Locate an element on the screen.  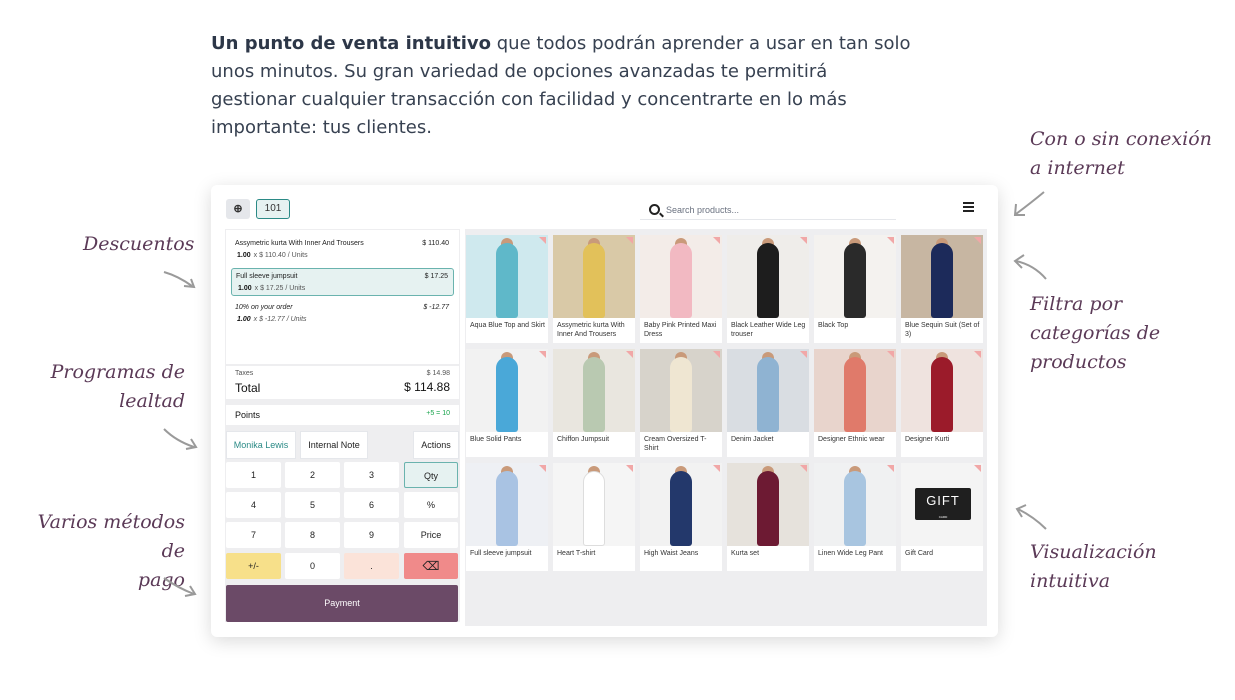
customer-button: Monika Lewis is located at coordinates (261, 445).